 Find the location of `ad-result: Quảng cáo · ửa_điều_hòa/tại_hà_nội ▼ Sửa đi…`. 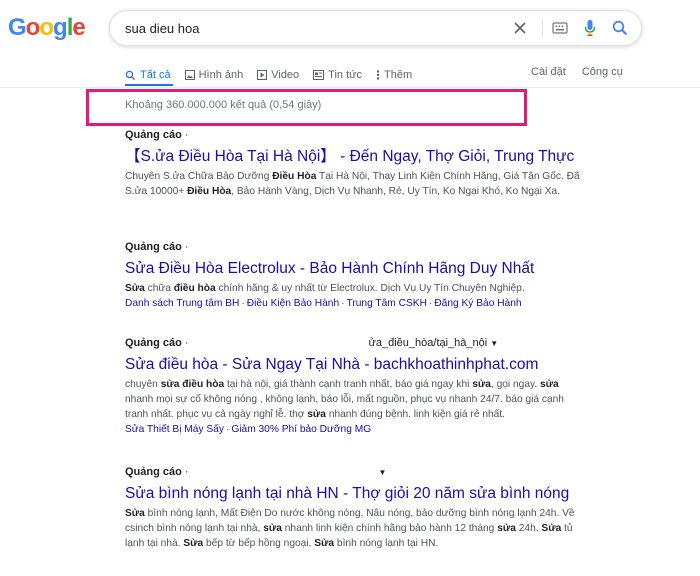

ad-result: Quảng cáo · ửa_điều_hòa/tại_hà_nội ▼ Sửa đi… is located at coordinates (355, 386).